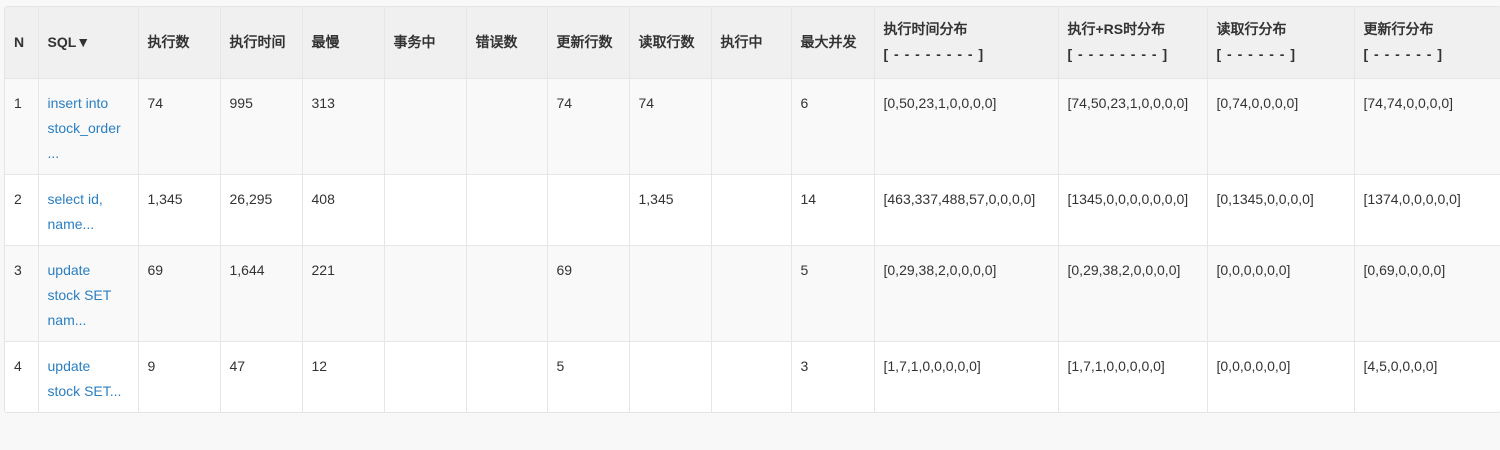 This screenshot has width=1500, height=450. Describe the element at coordinates (587, 42) in the screenshot. I see `col-header-update-rows: 更新行数` at that location.